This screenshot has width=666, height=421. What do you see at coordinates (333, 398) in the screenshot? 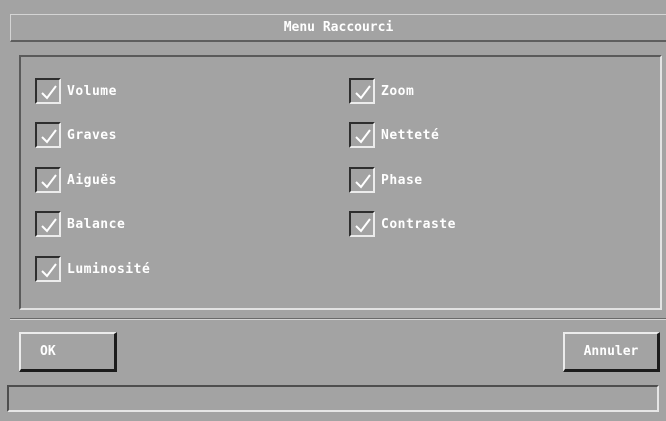
I see `status-bar` at bounding box center [333, 398].